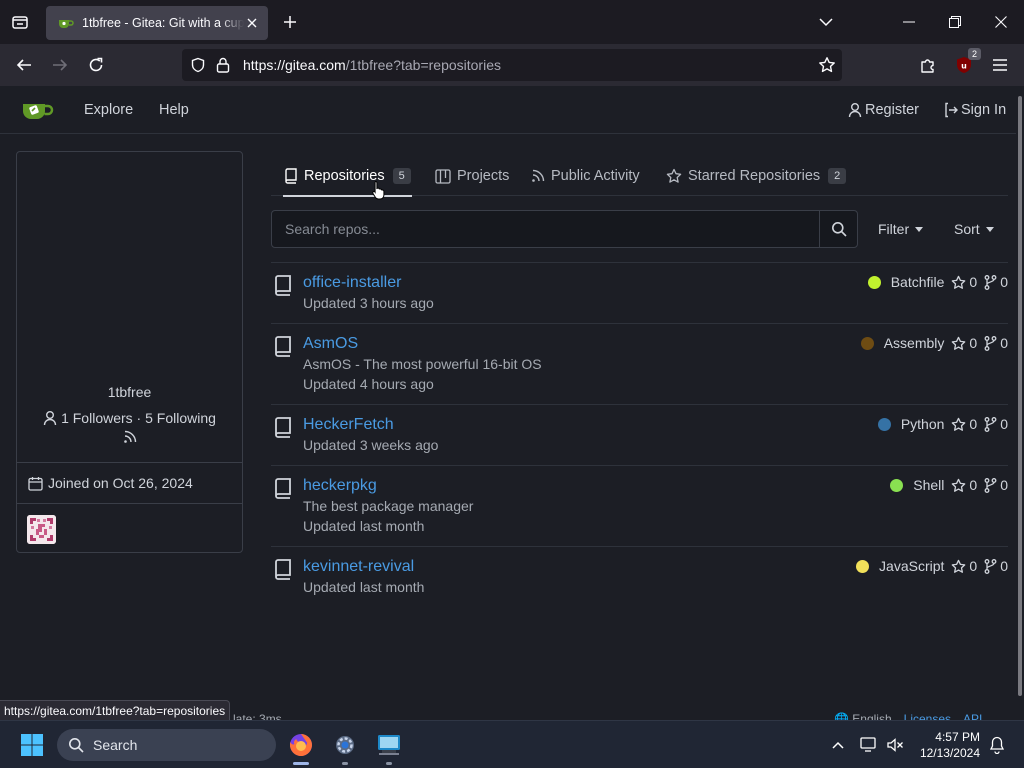  What do you see at coordinates (345, 747) in the screenshot?
I see `settings-gear-taskbar-icon` at bounding box center [345, 747].